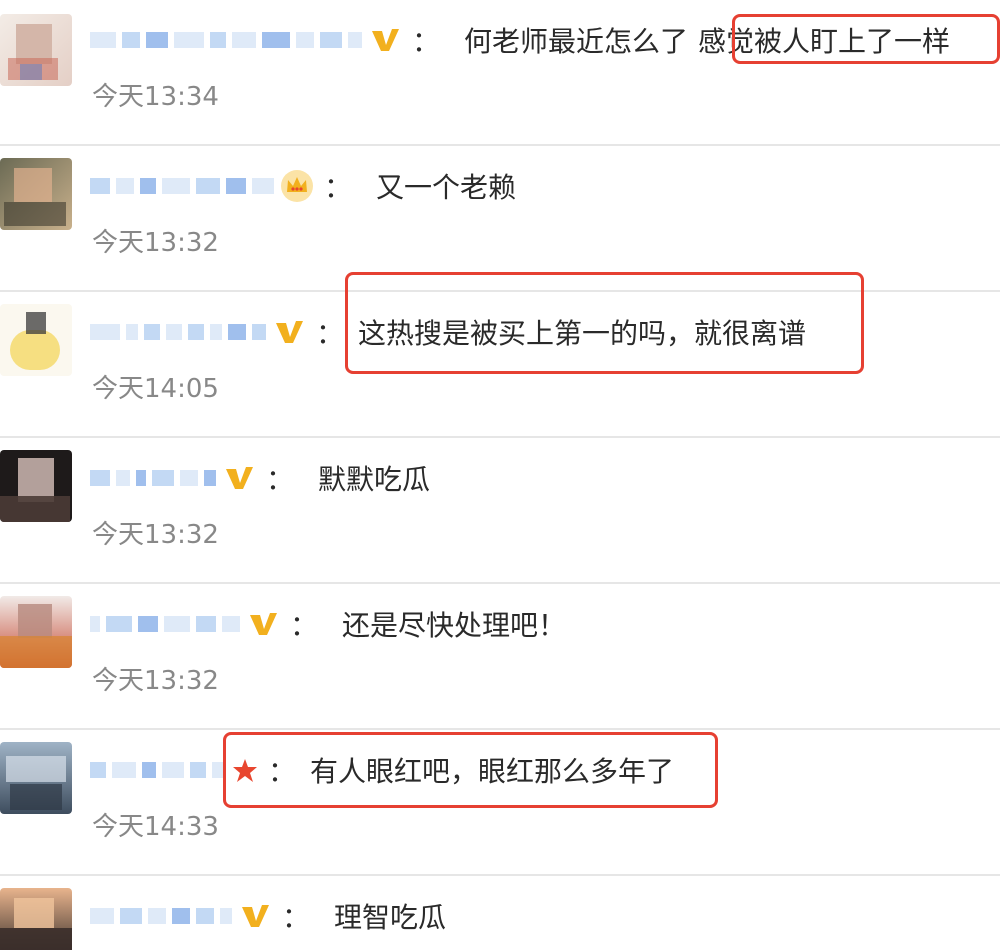  I want to click on comment-text: 还是尽快处理吧！, so click(454, 625).